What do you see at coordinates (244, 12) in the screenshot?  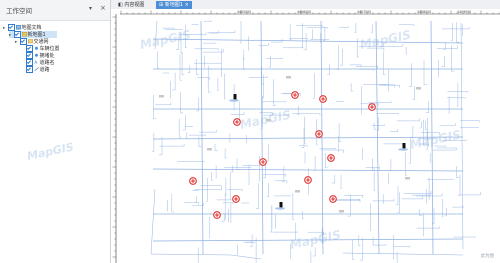 I see `ruler-label: 4405000` at bounding box center [244, 12].